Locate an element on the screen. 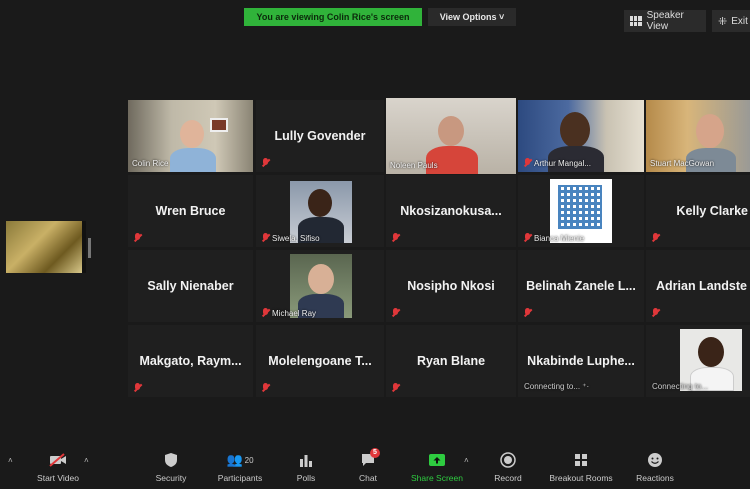  start-video-button: Start Video is located at coordinates (58, 466).